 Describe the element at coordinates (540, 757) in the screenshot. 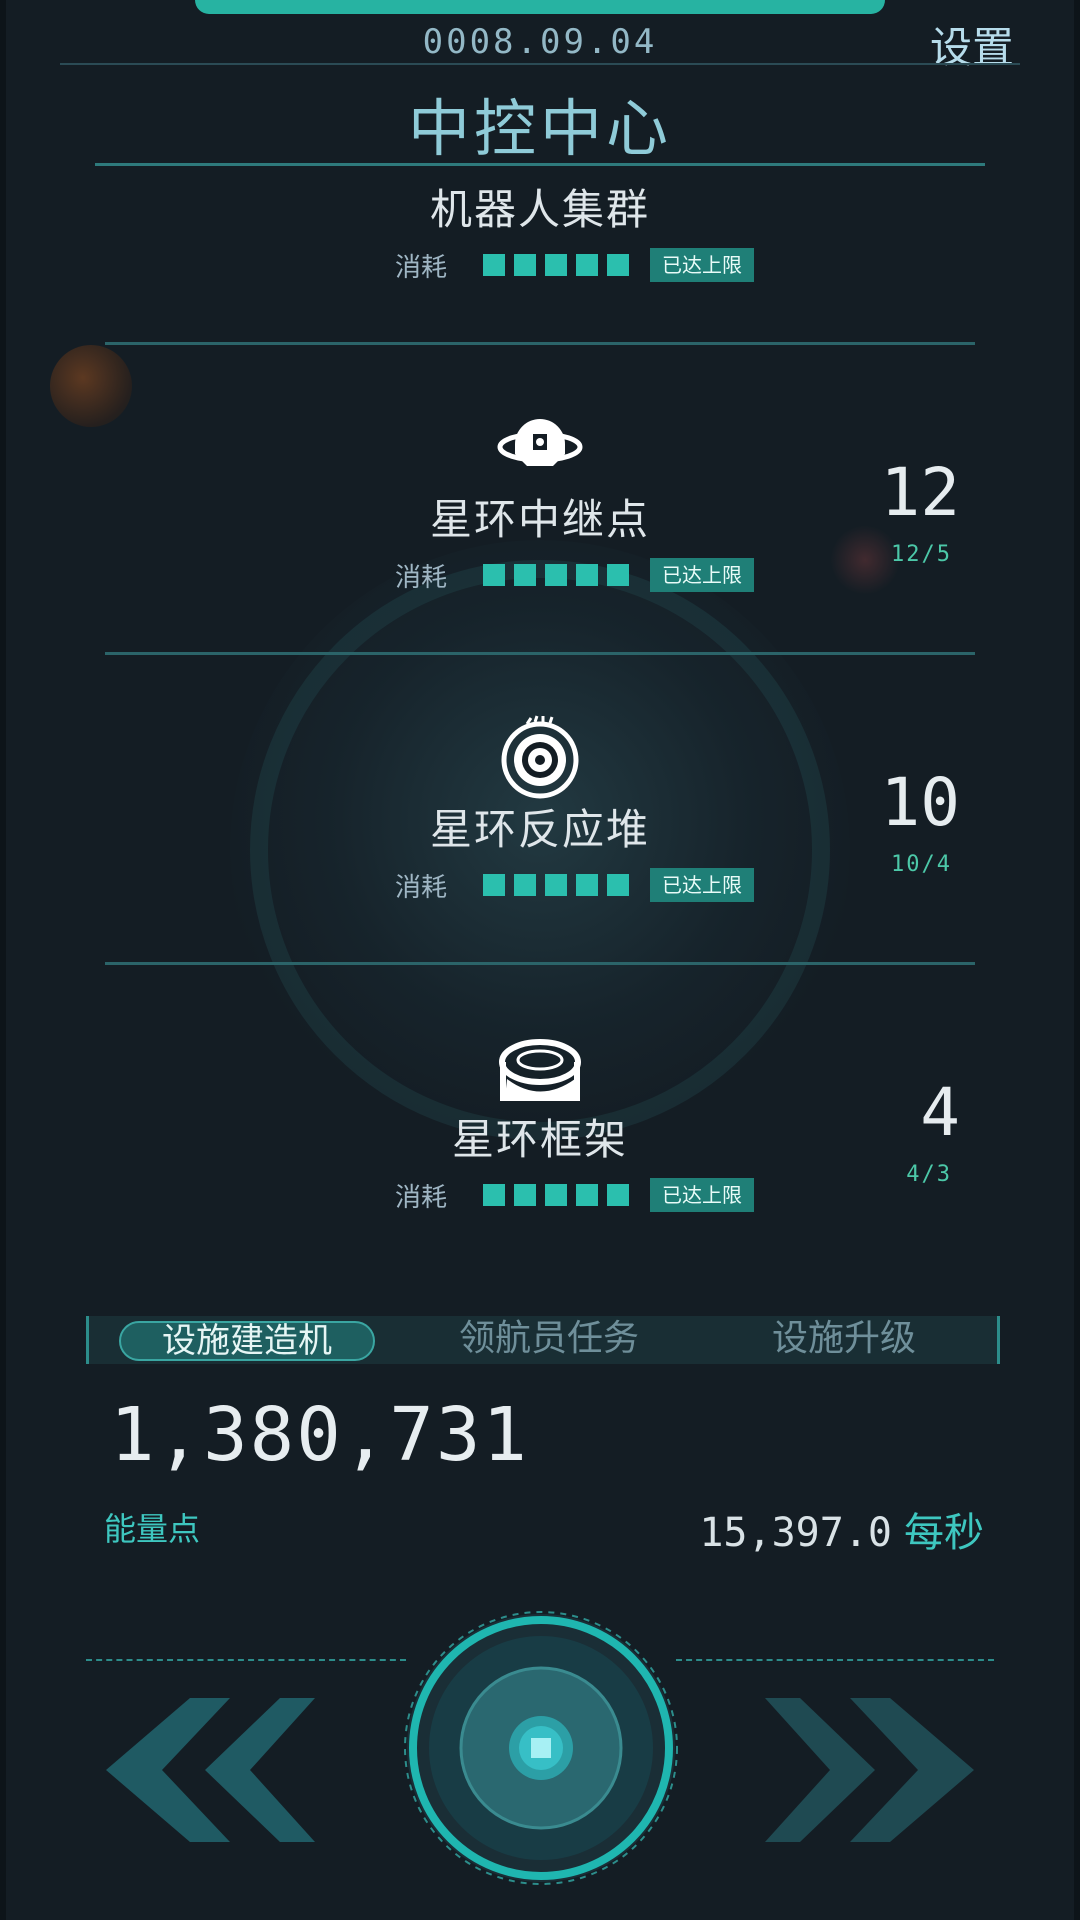

I see `reactor-icon` at that location.